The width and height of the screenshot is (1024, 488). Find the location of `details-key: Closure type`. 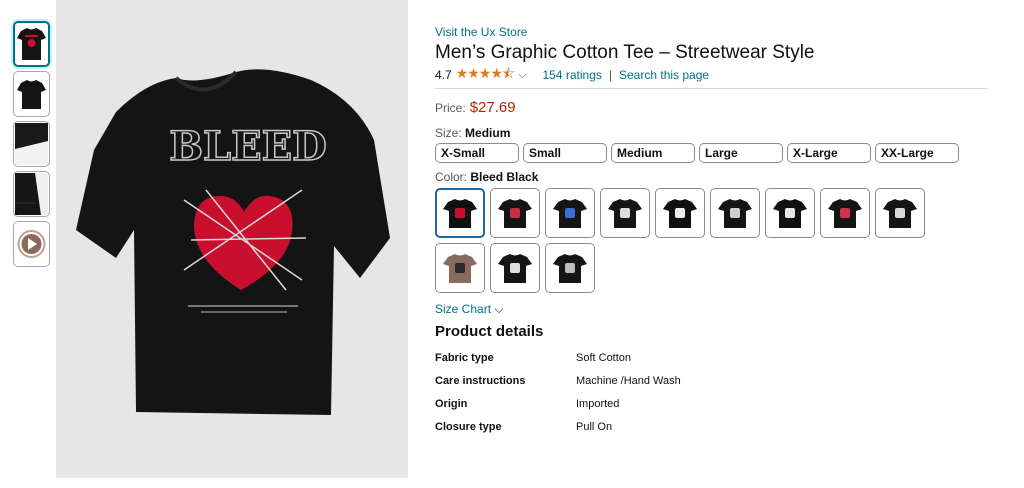

details-key: Closure type is located at coordinates (468, 427).